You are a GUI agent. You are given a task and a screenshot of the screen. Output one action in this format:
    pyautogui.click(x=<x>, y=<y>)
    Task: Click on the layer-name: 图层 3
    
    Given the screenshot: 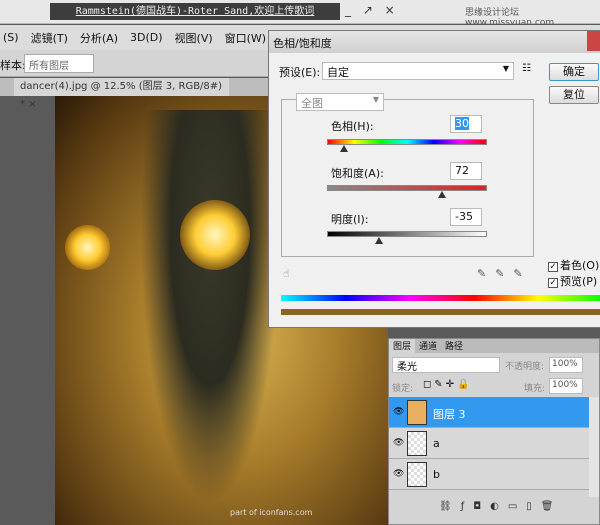 What is the action you would take?
    pyautogui.click(x=449, y=414)
    